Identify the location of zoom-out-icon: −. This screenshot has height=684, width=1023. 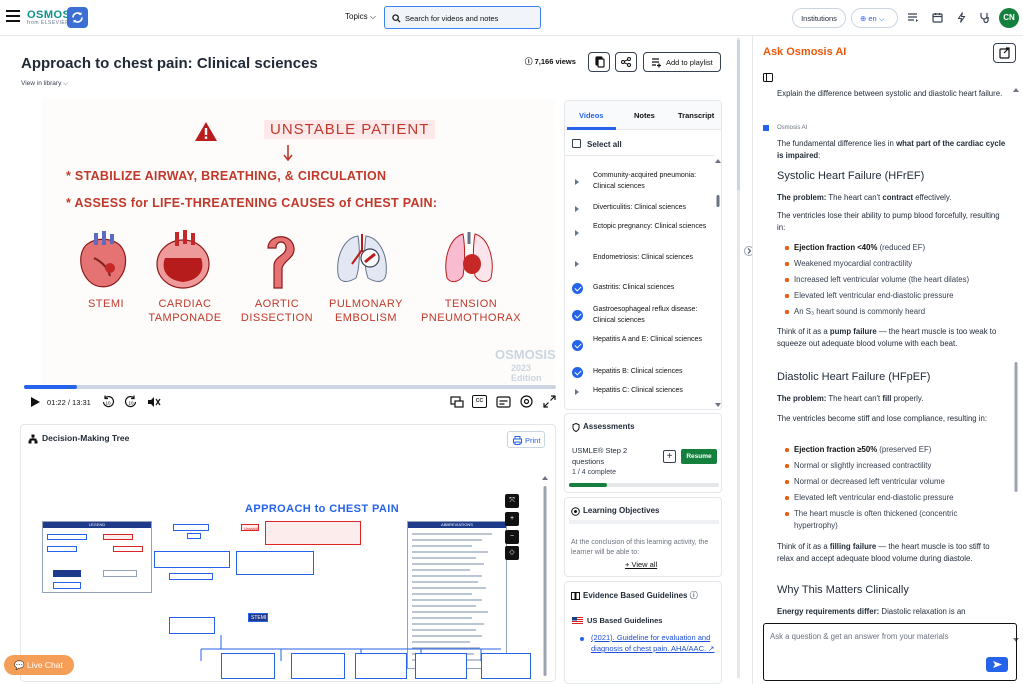
(512, 537).